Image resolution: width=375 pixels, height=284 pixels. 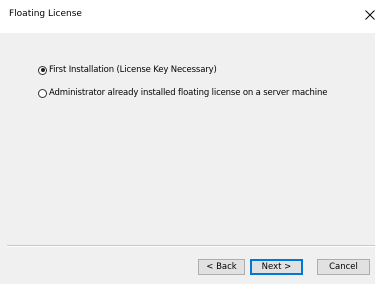 I want to click on title-bar: Floating License, so click(x=187, y=16).